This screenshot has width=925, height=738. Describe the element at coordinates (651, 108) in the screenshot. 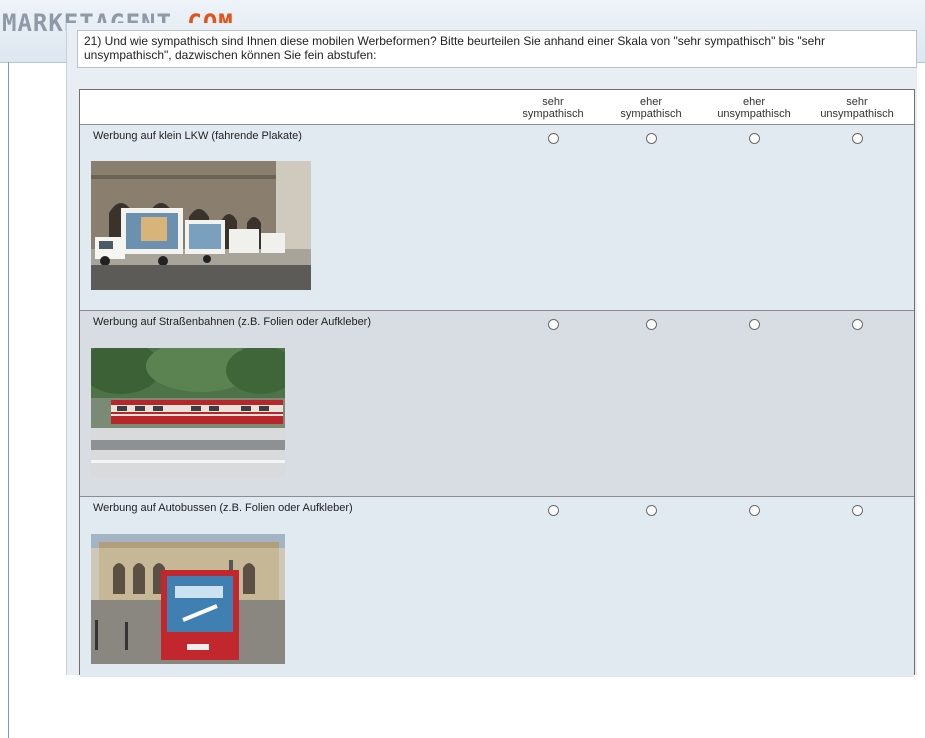

I see `scale-header-rather-likeable: eher sympathisch` at that location.